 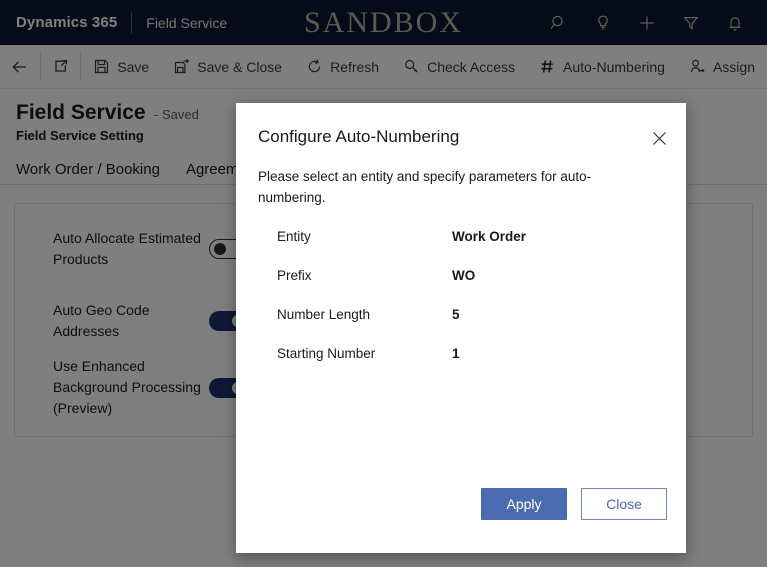 What do you see at coordinates (456, 314) in the screenshot?
I see `form-value-number-length: 5` at bounding box center [456, 314].